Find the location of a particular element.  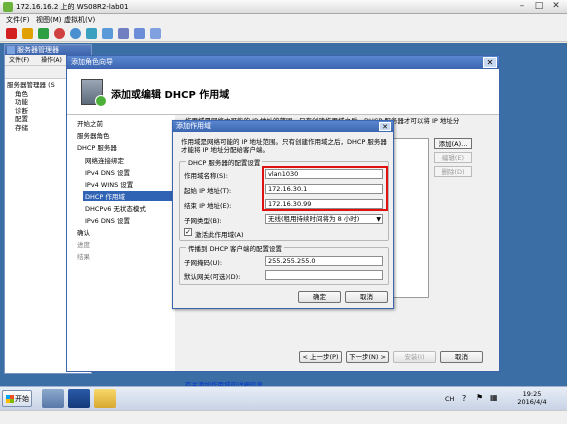

unity-icon is located at coordinates (155, 33).